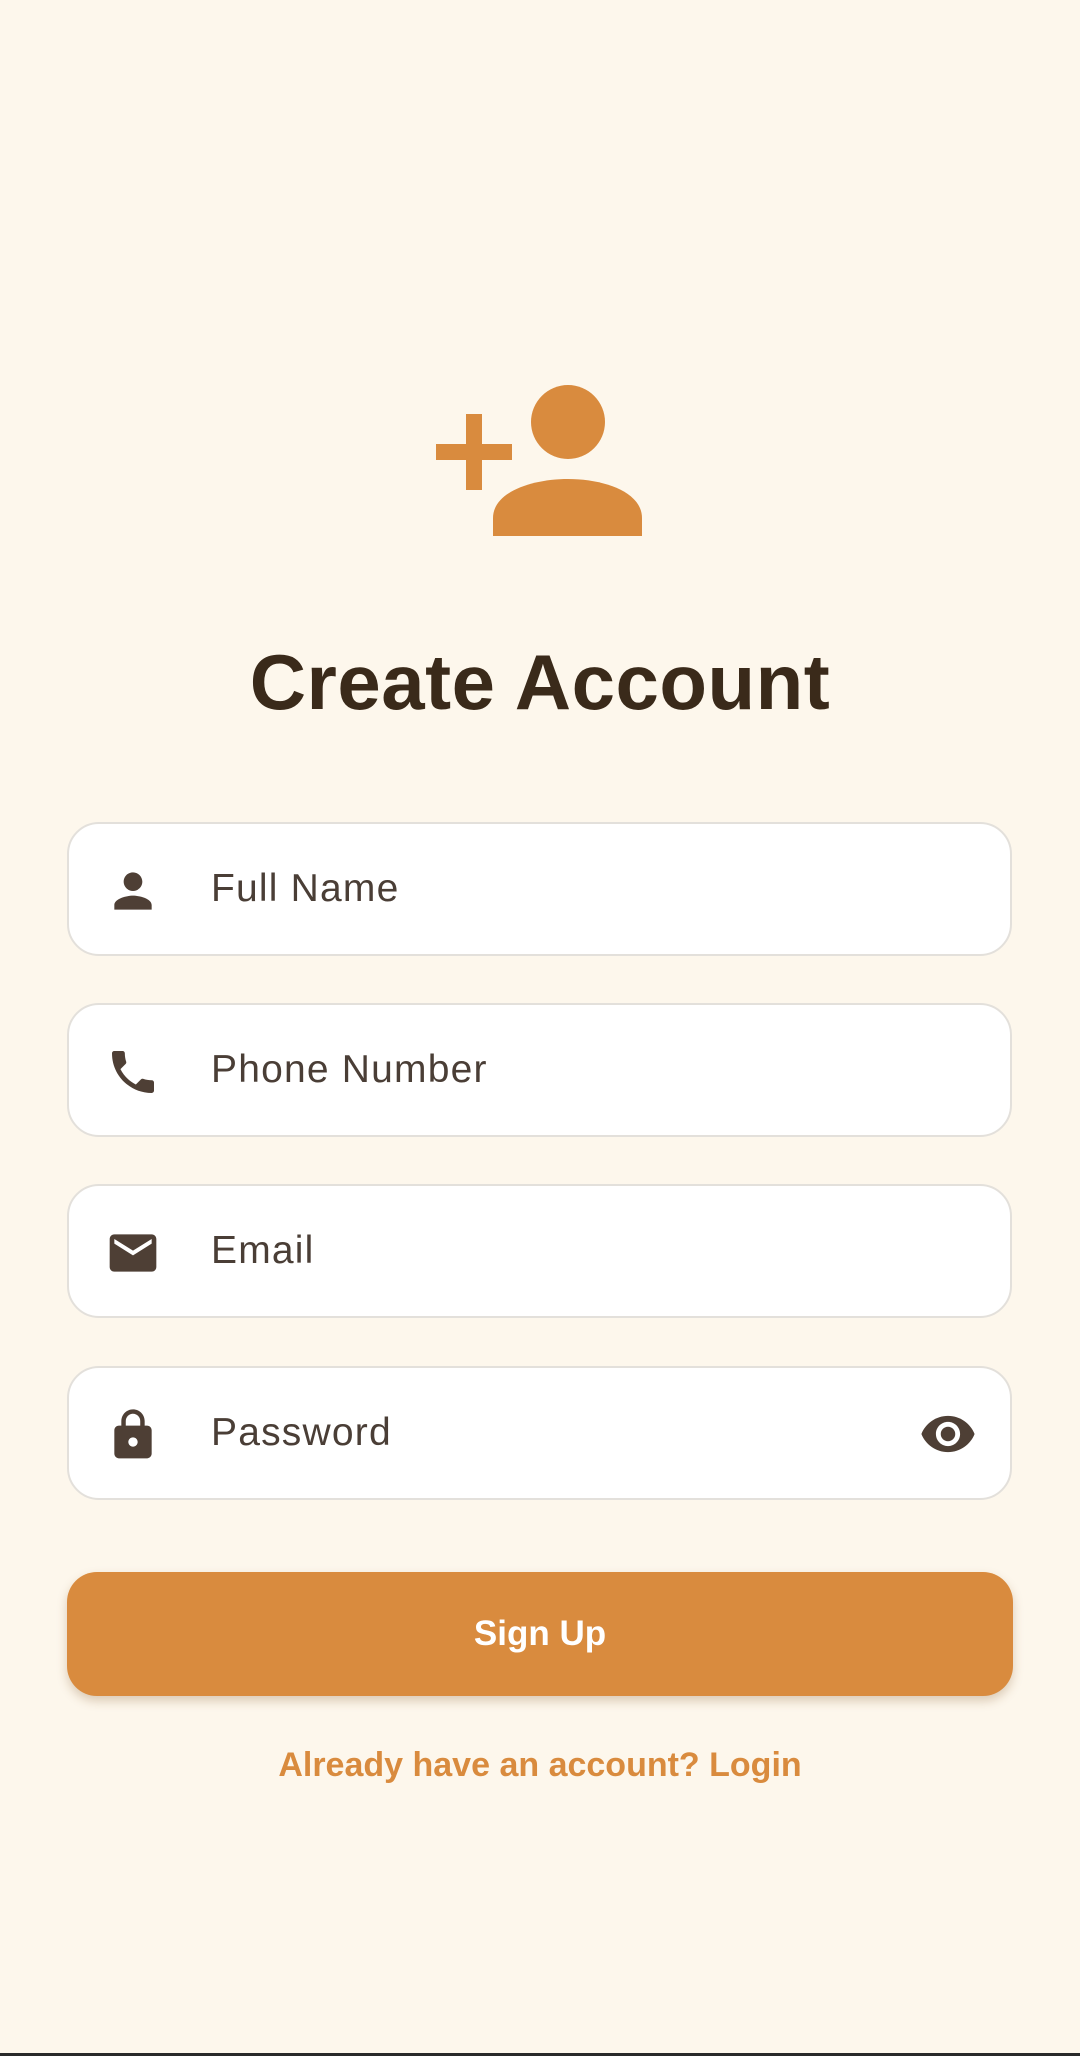 The image size is (1080, 2056). I want to click on lock-icon, so click(133, 1434).